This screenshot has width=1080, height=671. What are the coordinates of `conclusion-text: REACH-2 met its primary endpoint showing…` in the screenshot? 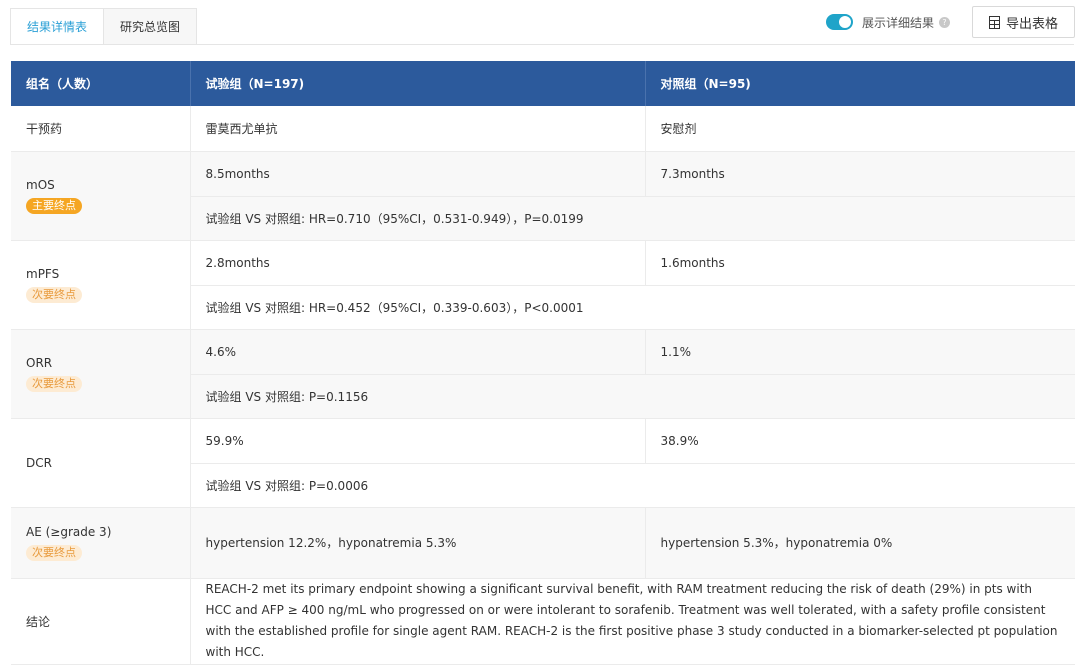 It's located at (632, 621).